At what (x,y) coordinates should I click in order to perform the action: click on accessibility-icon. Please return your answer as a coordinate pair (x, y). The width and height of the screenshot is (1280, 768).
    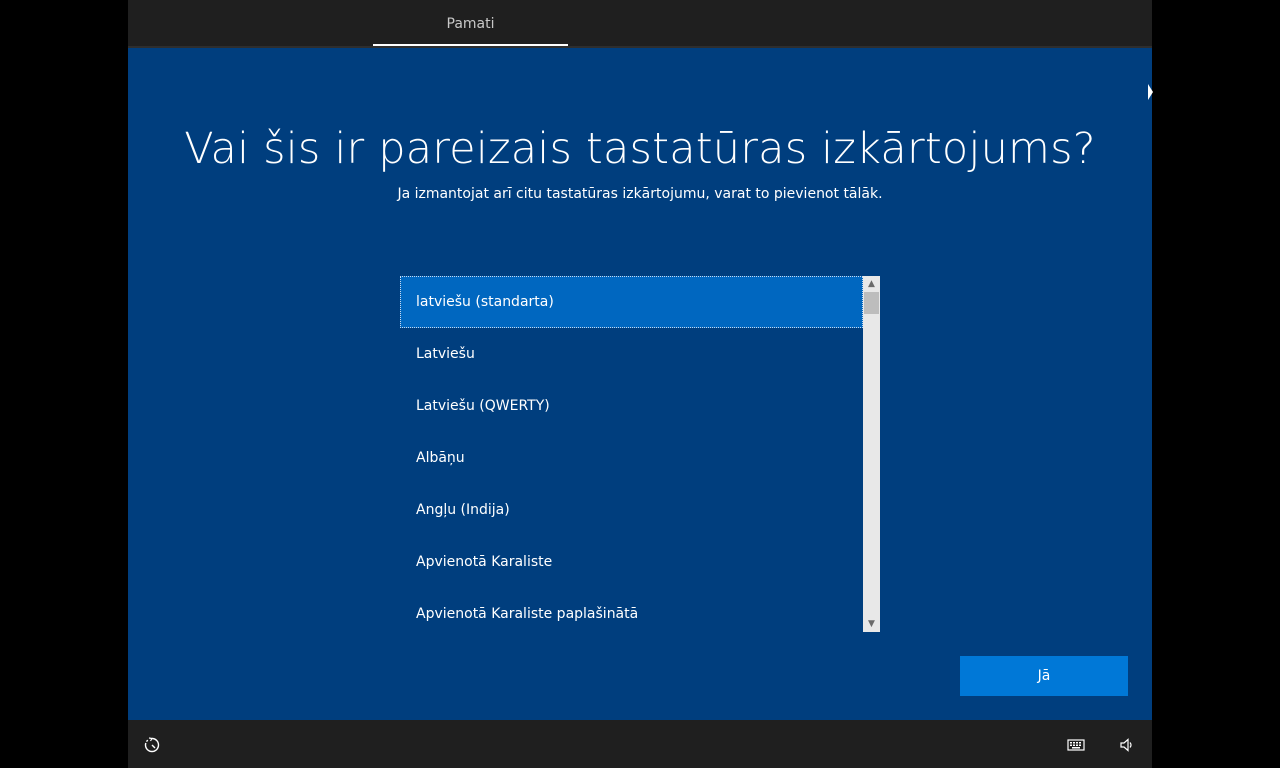
    Looking at the image, I should click on (152, 745).